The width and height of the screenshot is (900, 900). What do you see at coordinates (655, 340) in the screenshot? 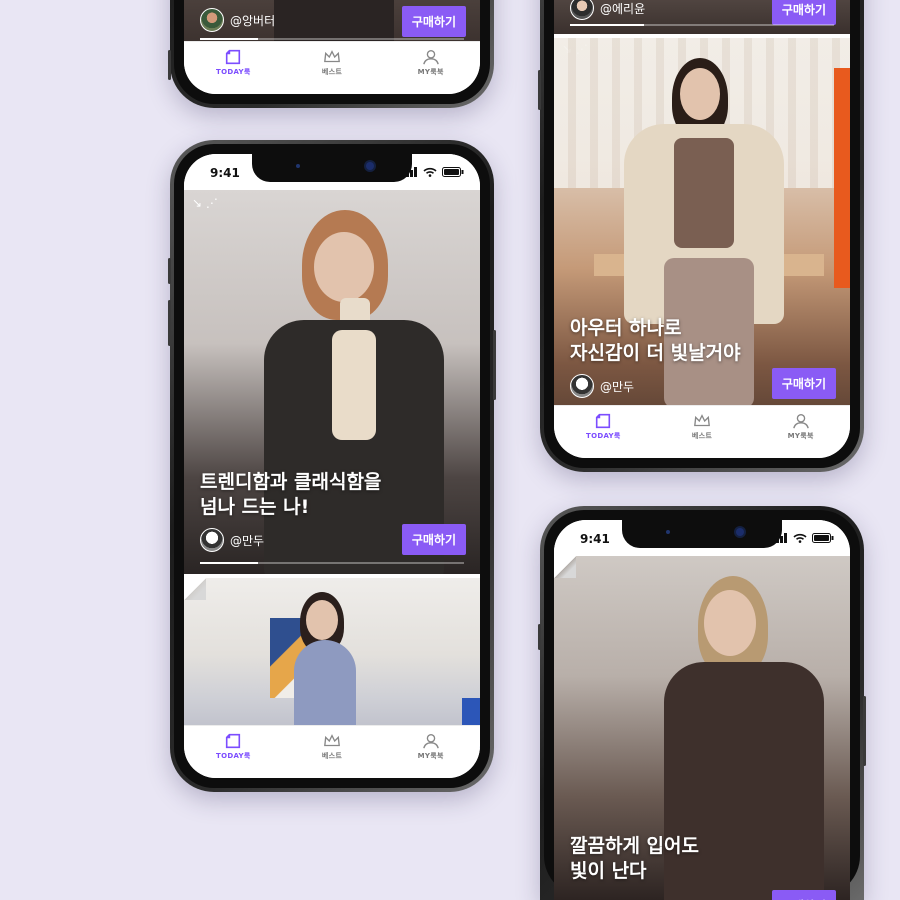
I see `look-caption: 아우터 하나로 자신감이 더 빛날거야` at bounding box center [655, 340].